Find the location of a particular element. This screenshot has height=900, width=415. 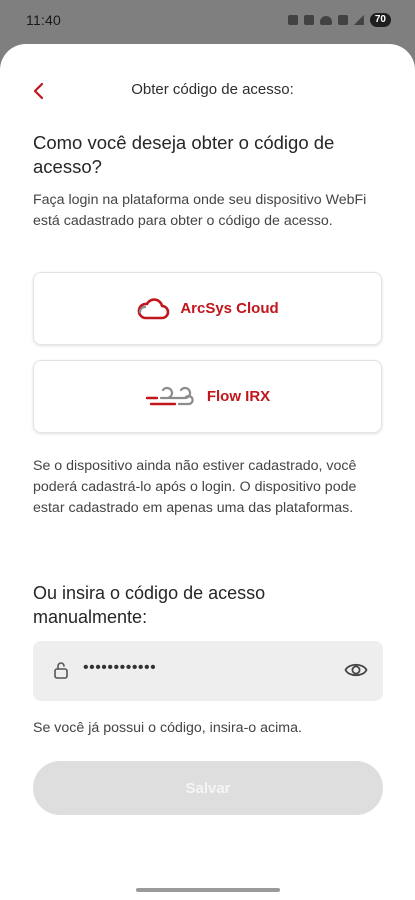

status-bar: 11:40 70 is located at coordinates (207, 20).